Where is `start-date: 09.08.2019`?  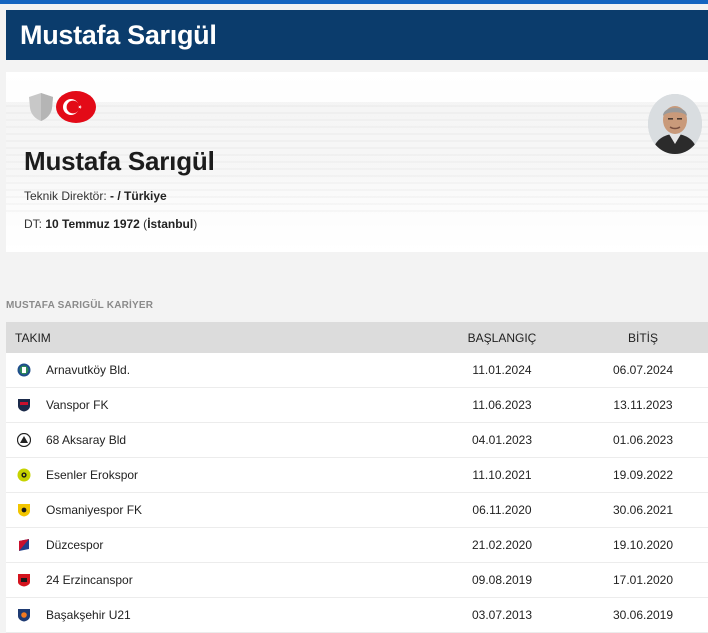 start-date: 09.08.2019 is located at coordinates (502, 580).